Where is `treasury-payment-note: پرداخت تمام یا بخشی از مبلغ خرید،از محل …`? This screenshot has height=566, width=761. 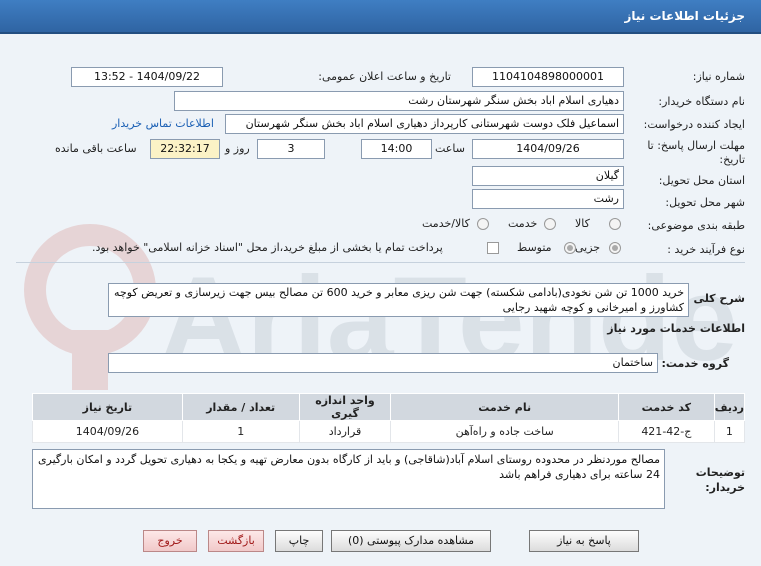
treasury-payment-note: پرداخت تمام یا بخشی از مبلغ خرید،از محل … is located at coordinates (267, 247).